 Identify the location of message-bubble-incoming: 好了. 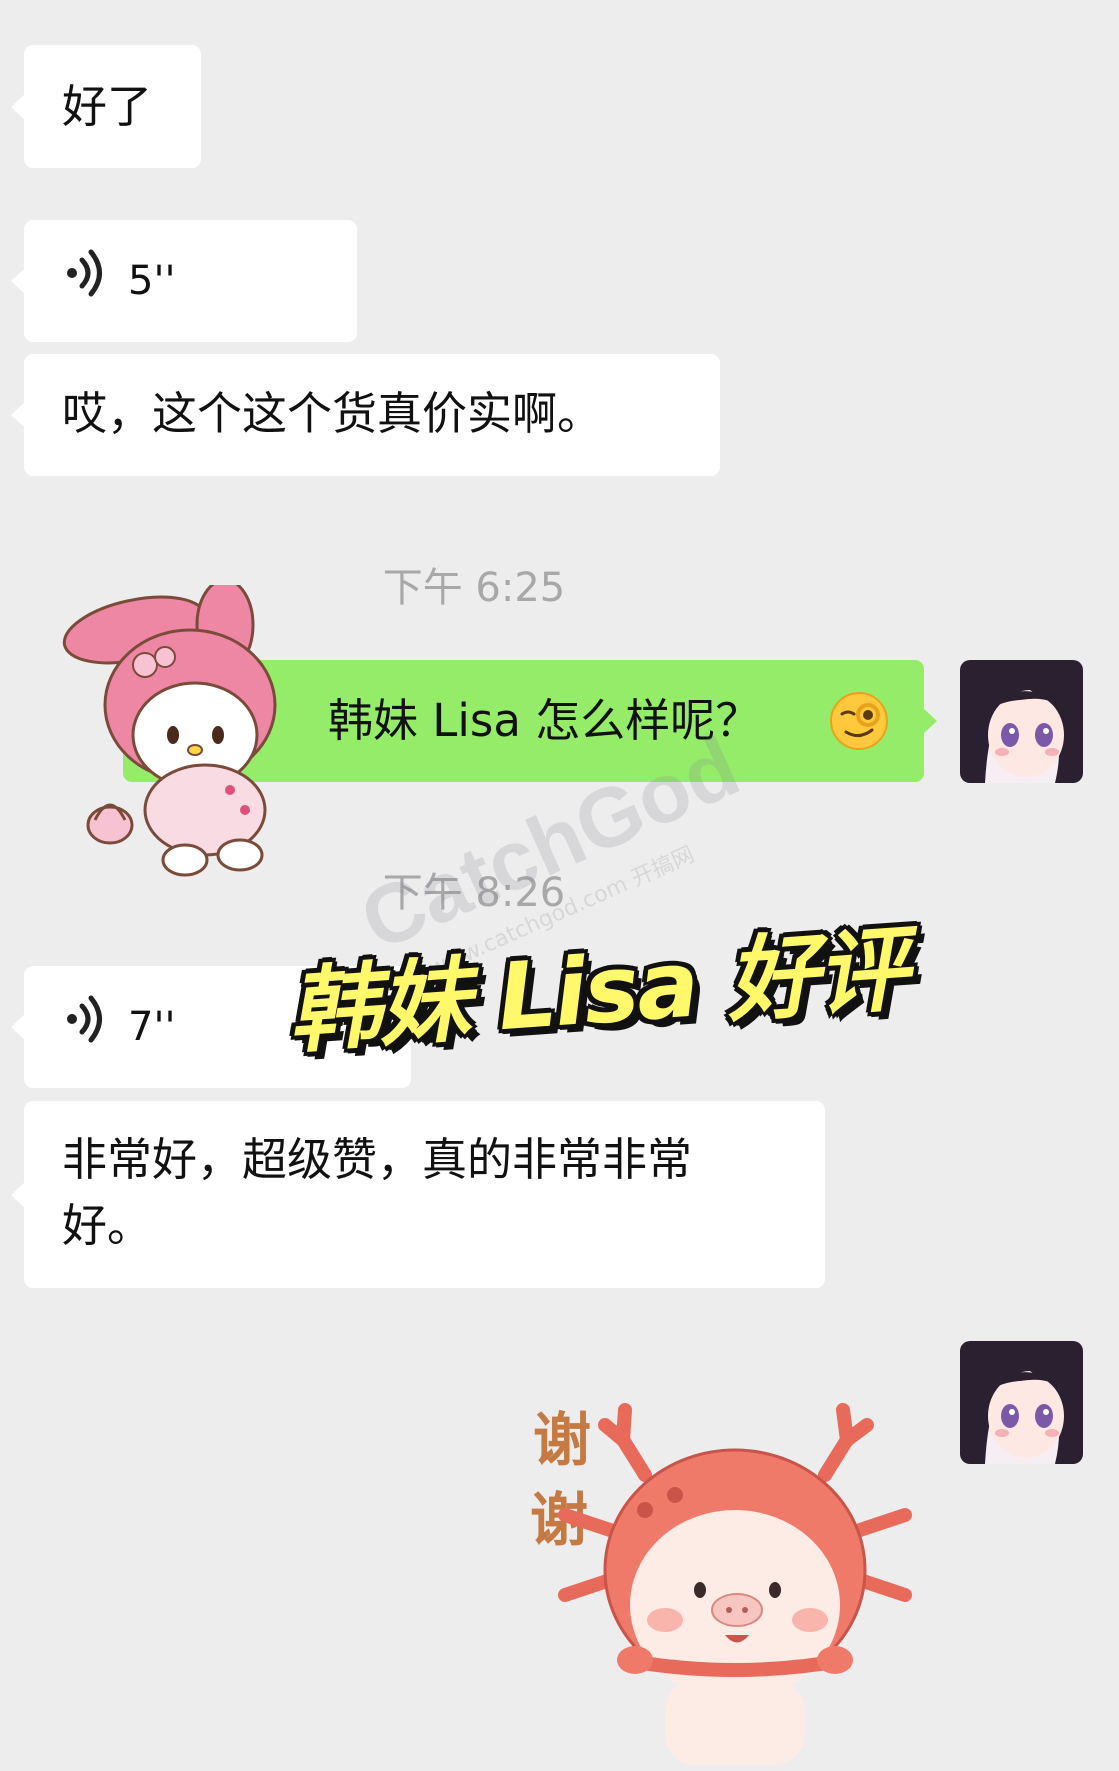
(106, 106).